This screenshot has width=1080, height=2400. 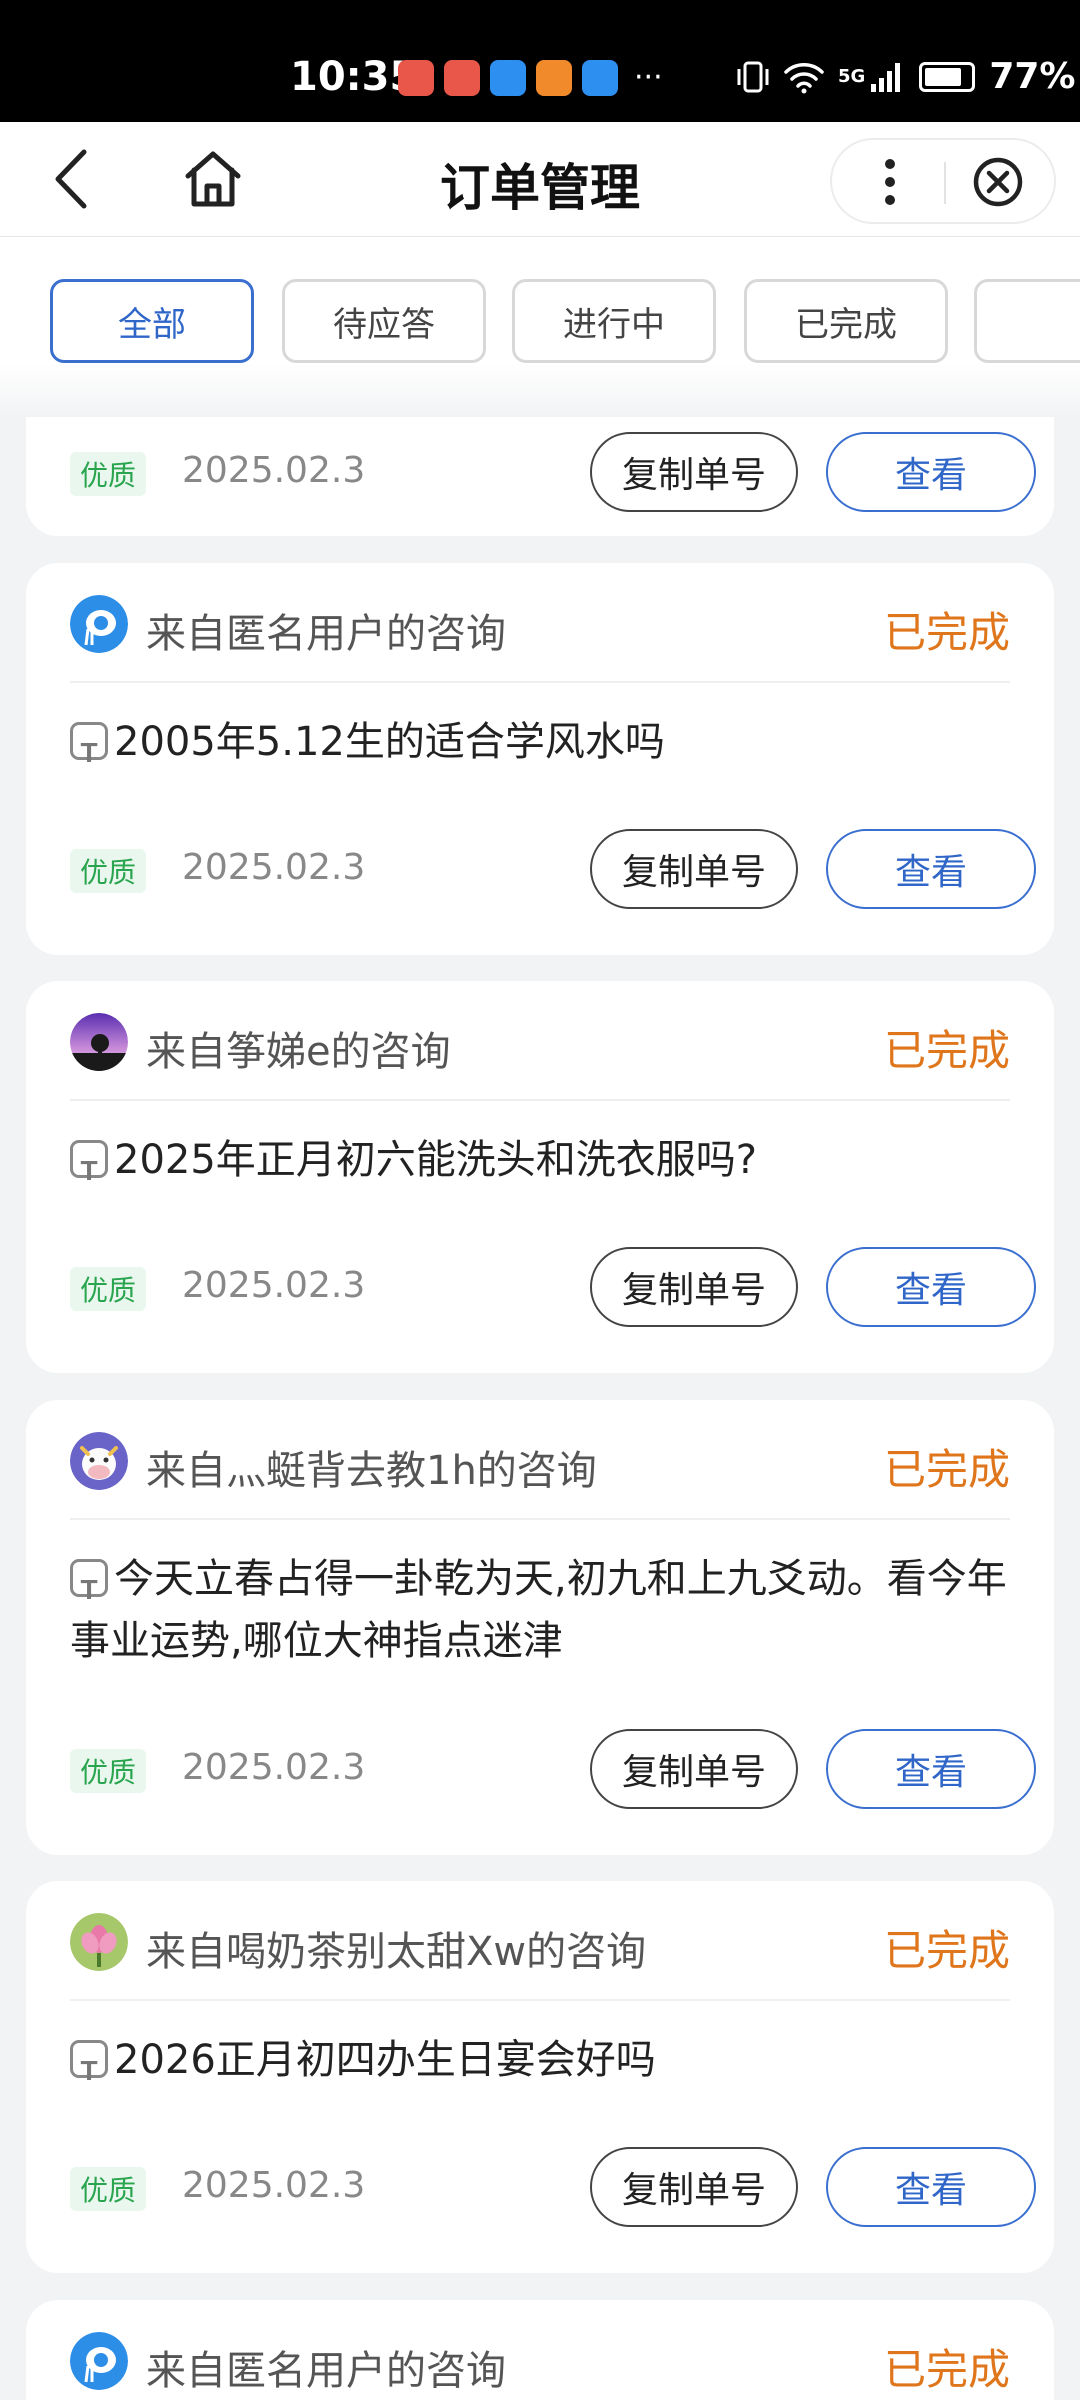 What do you see at coordinates (648, 77) in the screenshot?
I see `more-notifications: ···` at bounding box center [648, 77].